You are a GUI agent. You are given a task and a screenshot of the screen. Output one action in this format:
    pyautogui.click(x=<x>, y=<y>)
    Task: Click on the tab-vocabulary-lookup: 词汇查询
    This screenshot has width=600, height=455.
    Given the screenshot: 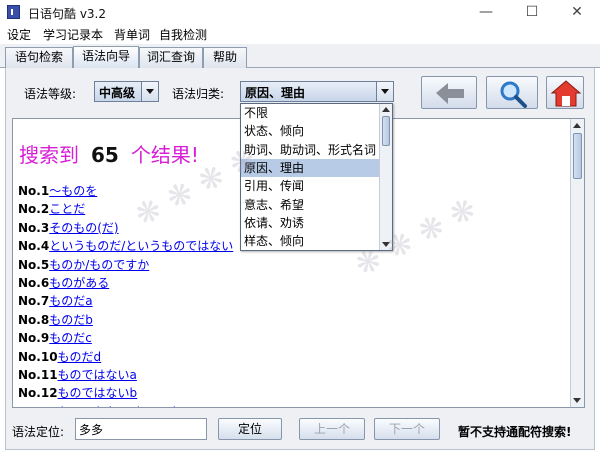 What is the action you would take?
    pyautogui.click(x=171, y=57)
    